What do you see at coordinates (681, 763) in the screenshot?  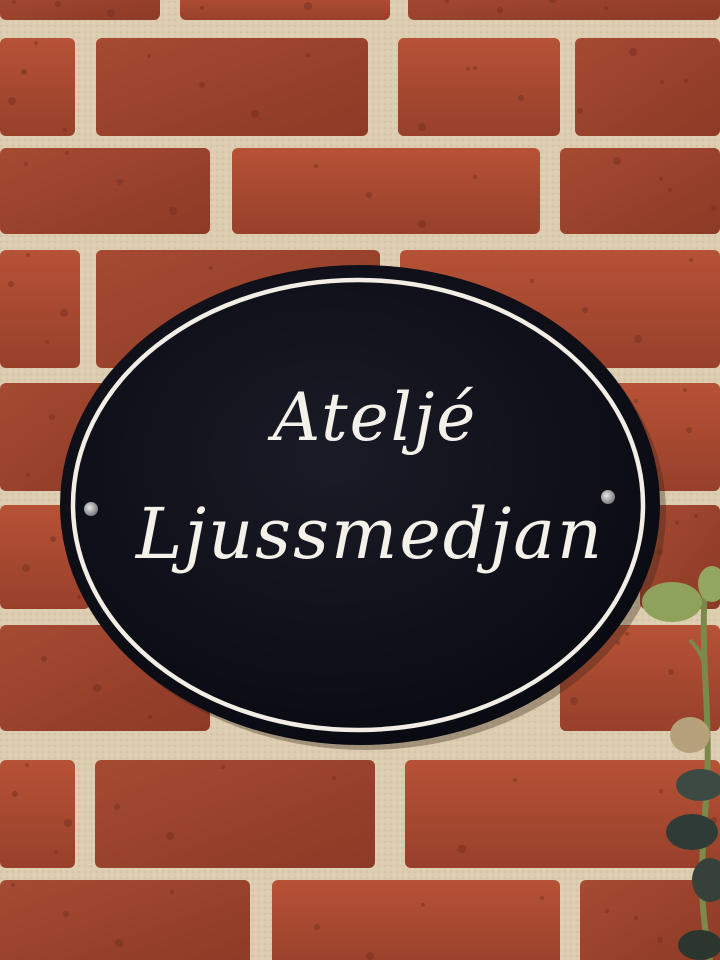 I see `plant-foliage` at bounding box center [681, 763].